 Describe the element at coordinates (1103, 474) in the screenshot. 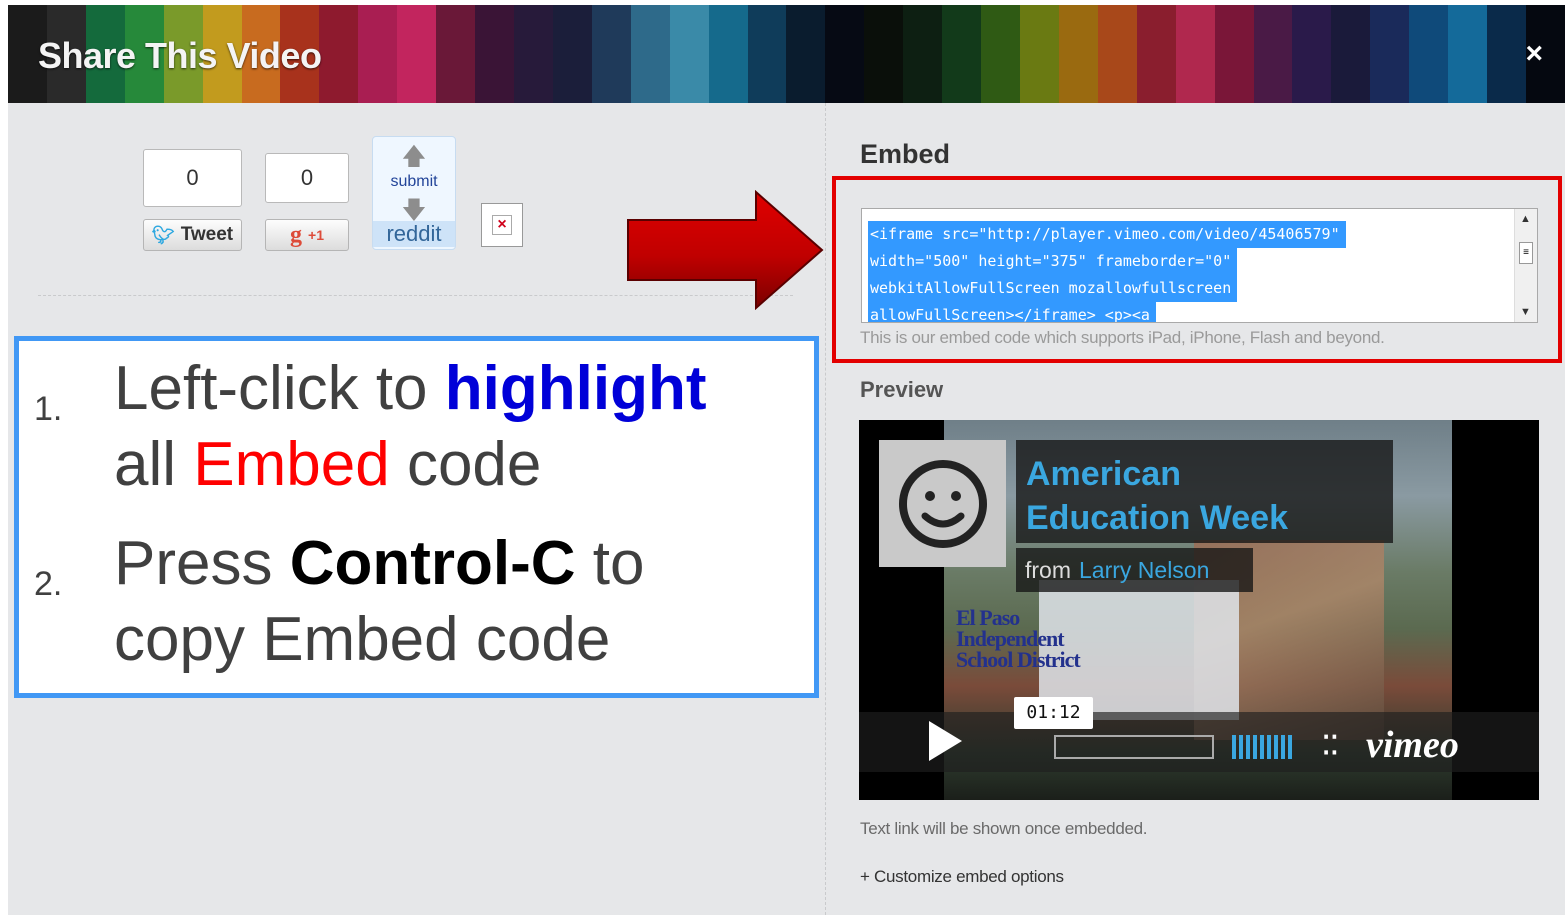

I see `video-title-line: American` at that location.